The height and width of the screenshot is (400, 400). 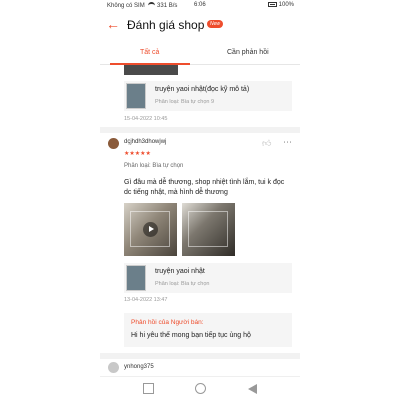 I want to click on more-options-icon: ⋯, so click(x=287, y=142).